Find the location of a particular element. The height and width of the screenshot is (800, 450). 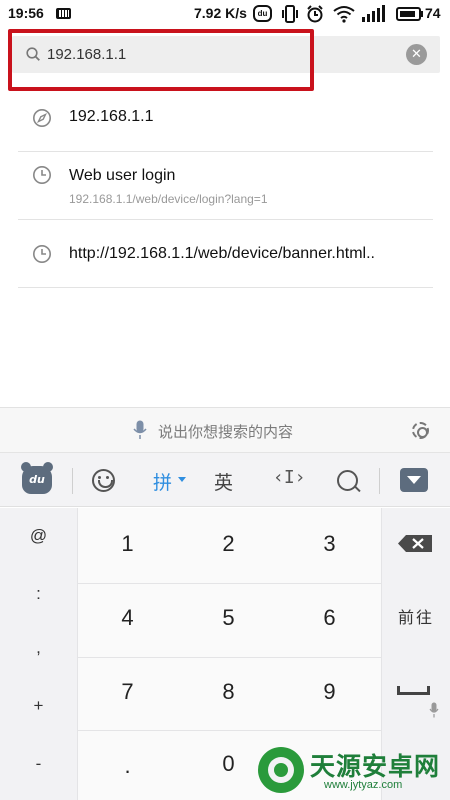

chevron-down-icon is located at coordinates (182, 479).